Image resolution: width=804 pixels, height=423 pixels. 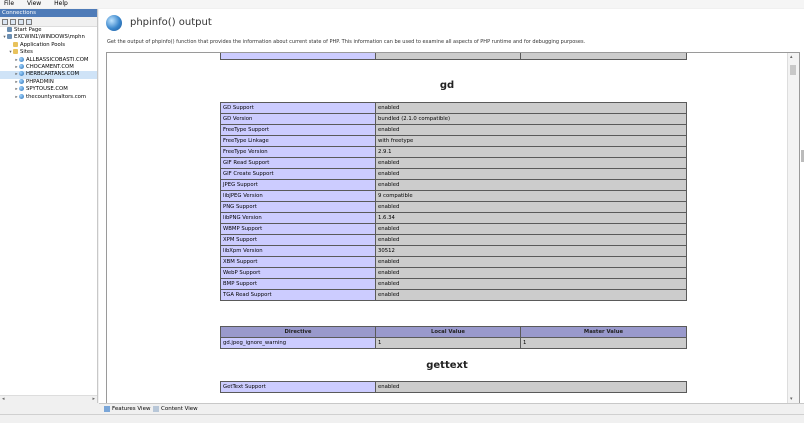 What do you see at coordinates (298, 174) in the screenshot?
I see `gd-row-label: GIF Create Support` at bounding box center [298, 174].